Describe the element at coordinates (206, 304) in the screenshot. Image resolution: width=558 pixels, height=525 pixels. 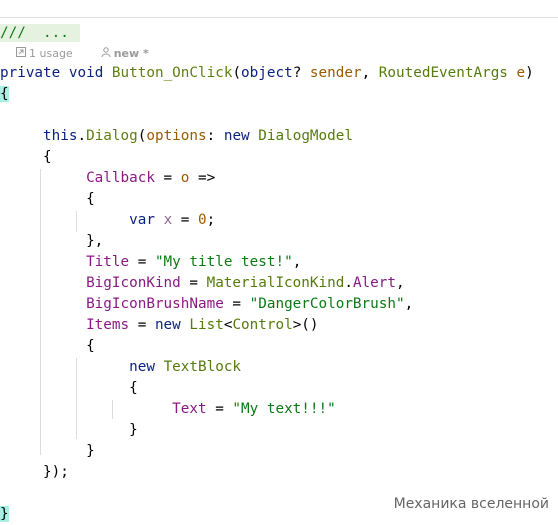
I see `code-line: BigIconBrushName = "DangerColorBrush",` at that location.